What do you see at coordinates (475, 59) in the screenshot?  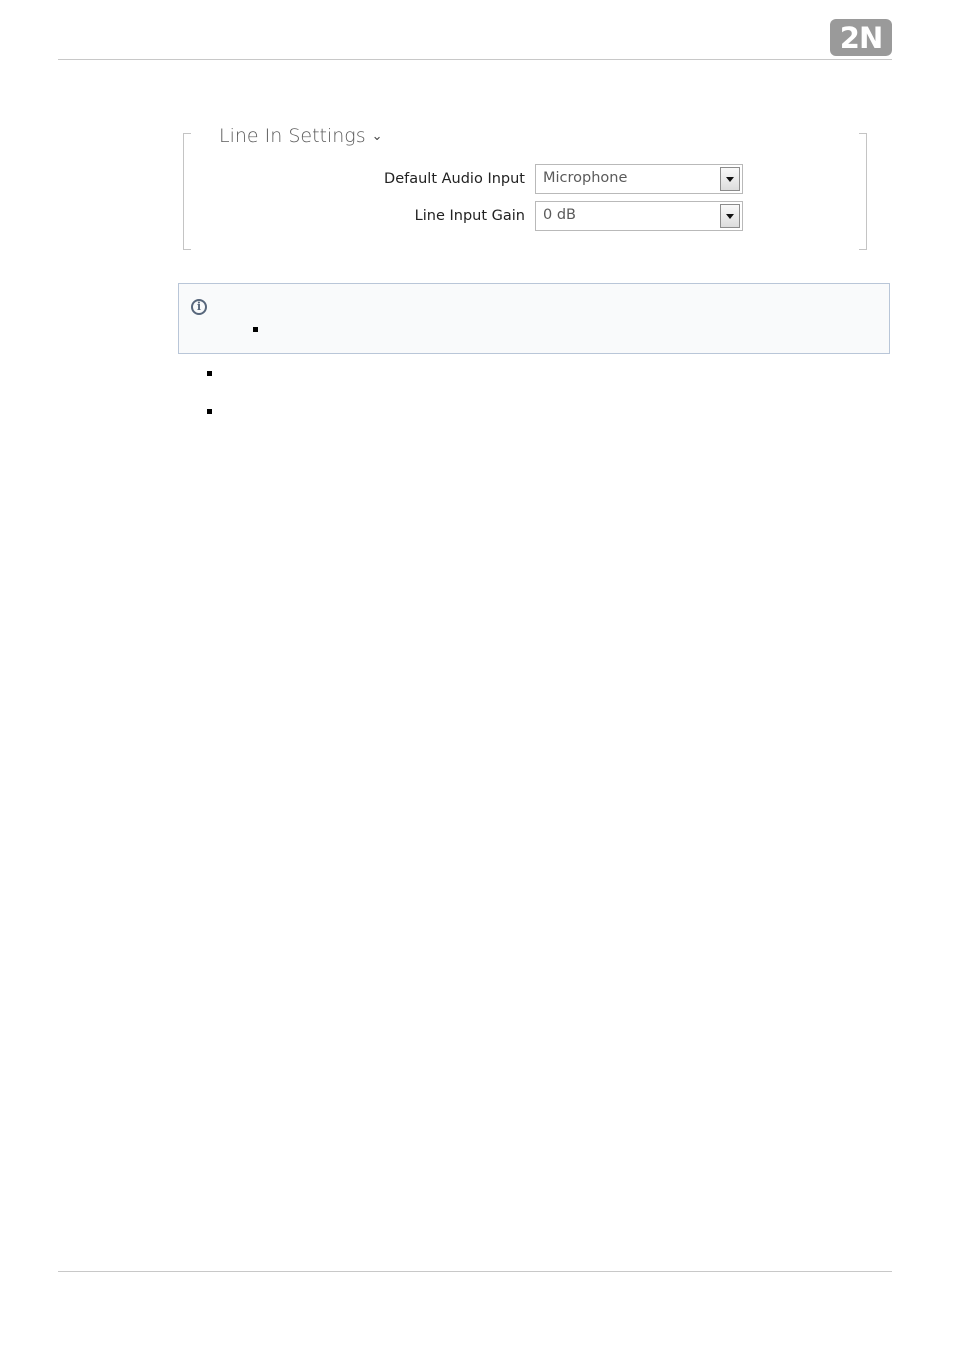 I see `header-divider` at bounding box center [475, 59].